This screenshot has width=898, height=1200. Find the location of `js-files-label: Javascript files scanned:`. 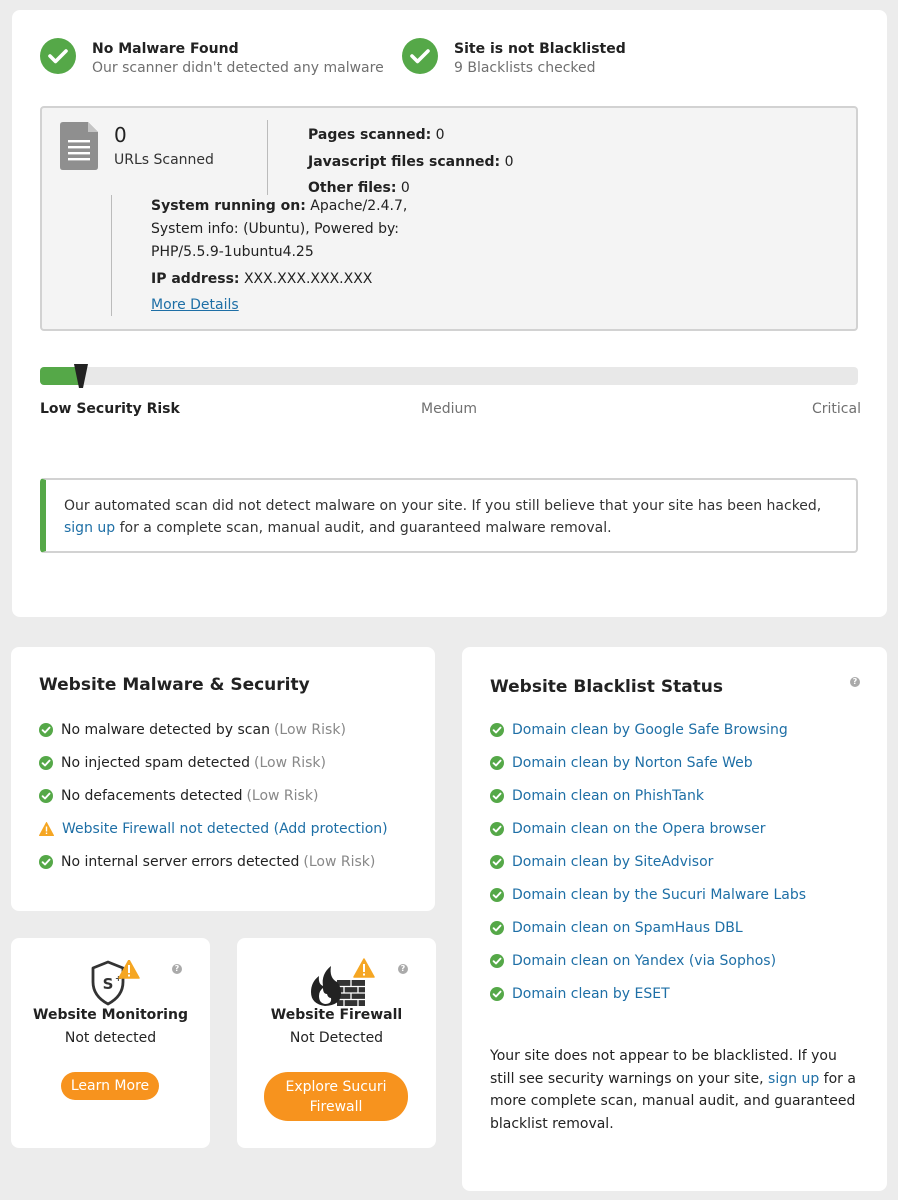

js-files-label: Javascript files scanned: is located at coordinates (404, 161).